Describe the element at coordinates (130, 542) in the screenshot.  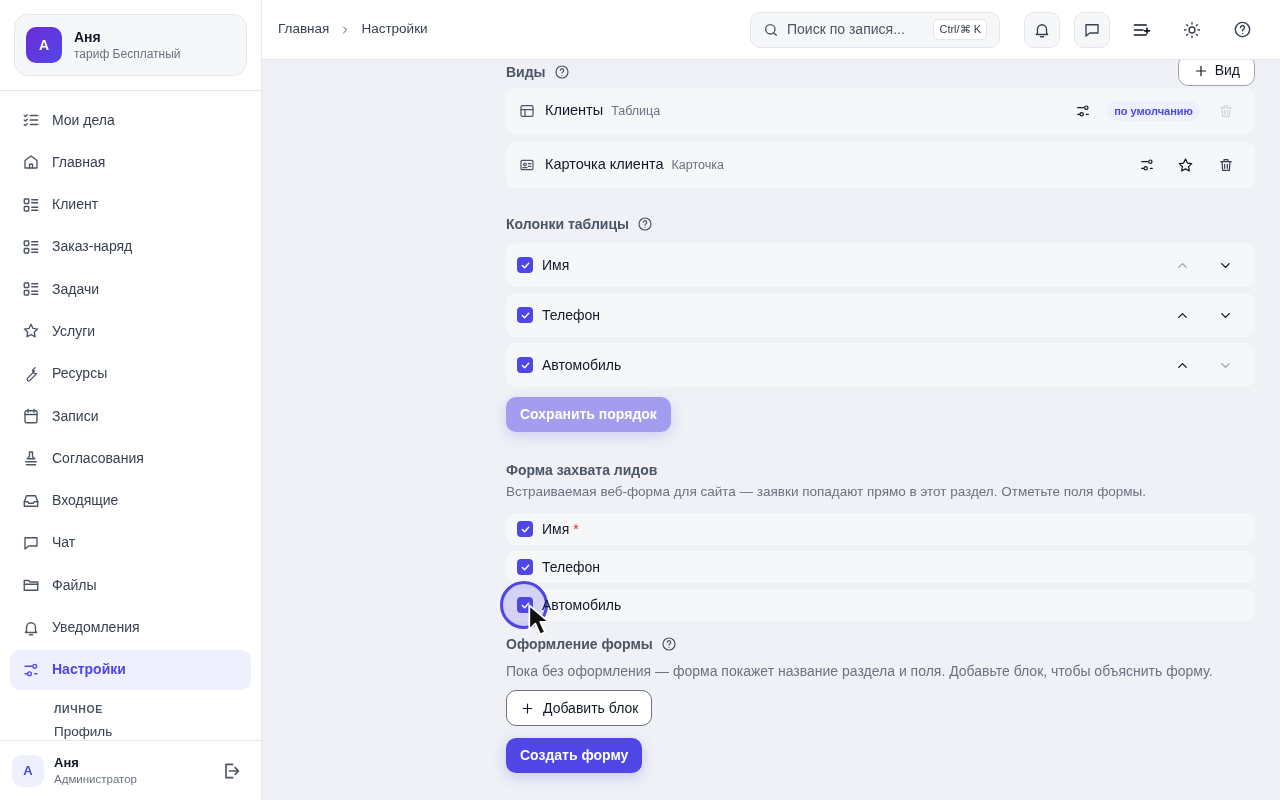
I see `nav-item: Чат` at that location.